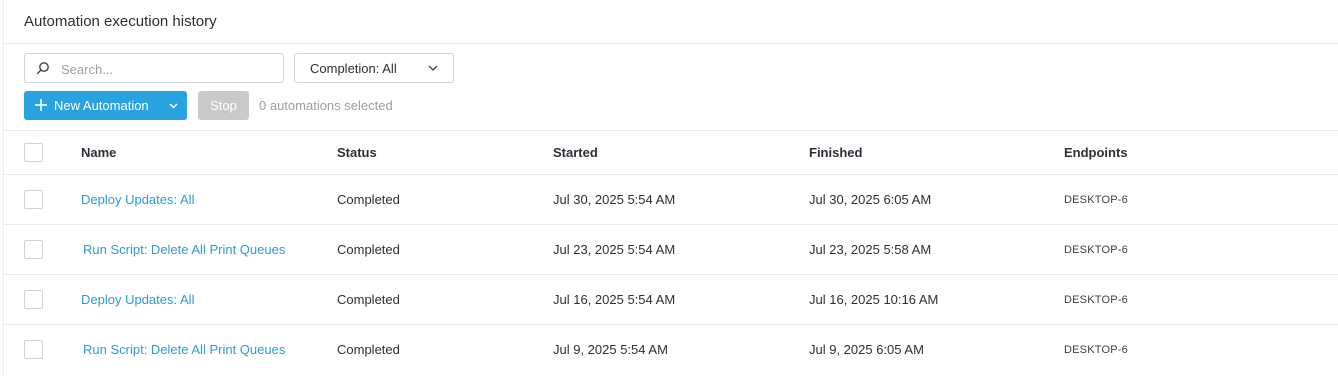  Describe the element at coordinates (1201, 152) in the screenshot. I see `column-header-endpoints: Endpoints` at that location.